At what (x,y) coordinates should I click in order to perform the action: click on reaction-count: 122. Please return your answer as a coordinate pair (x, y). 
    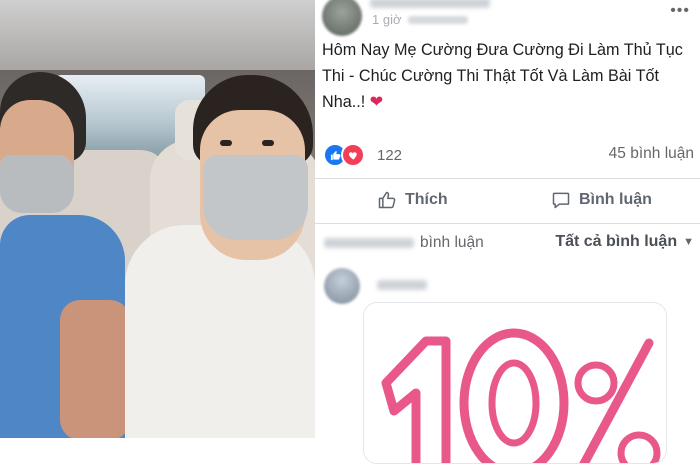
    Looking at the image, I should click on (390, 155).